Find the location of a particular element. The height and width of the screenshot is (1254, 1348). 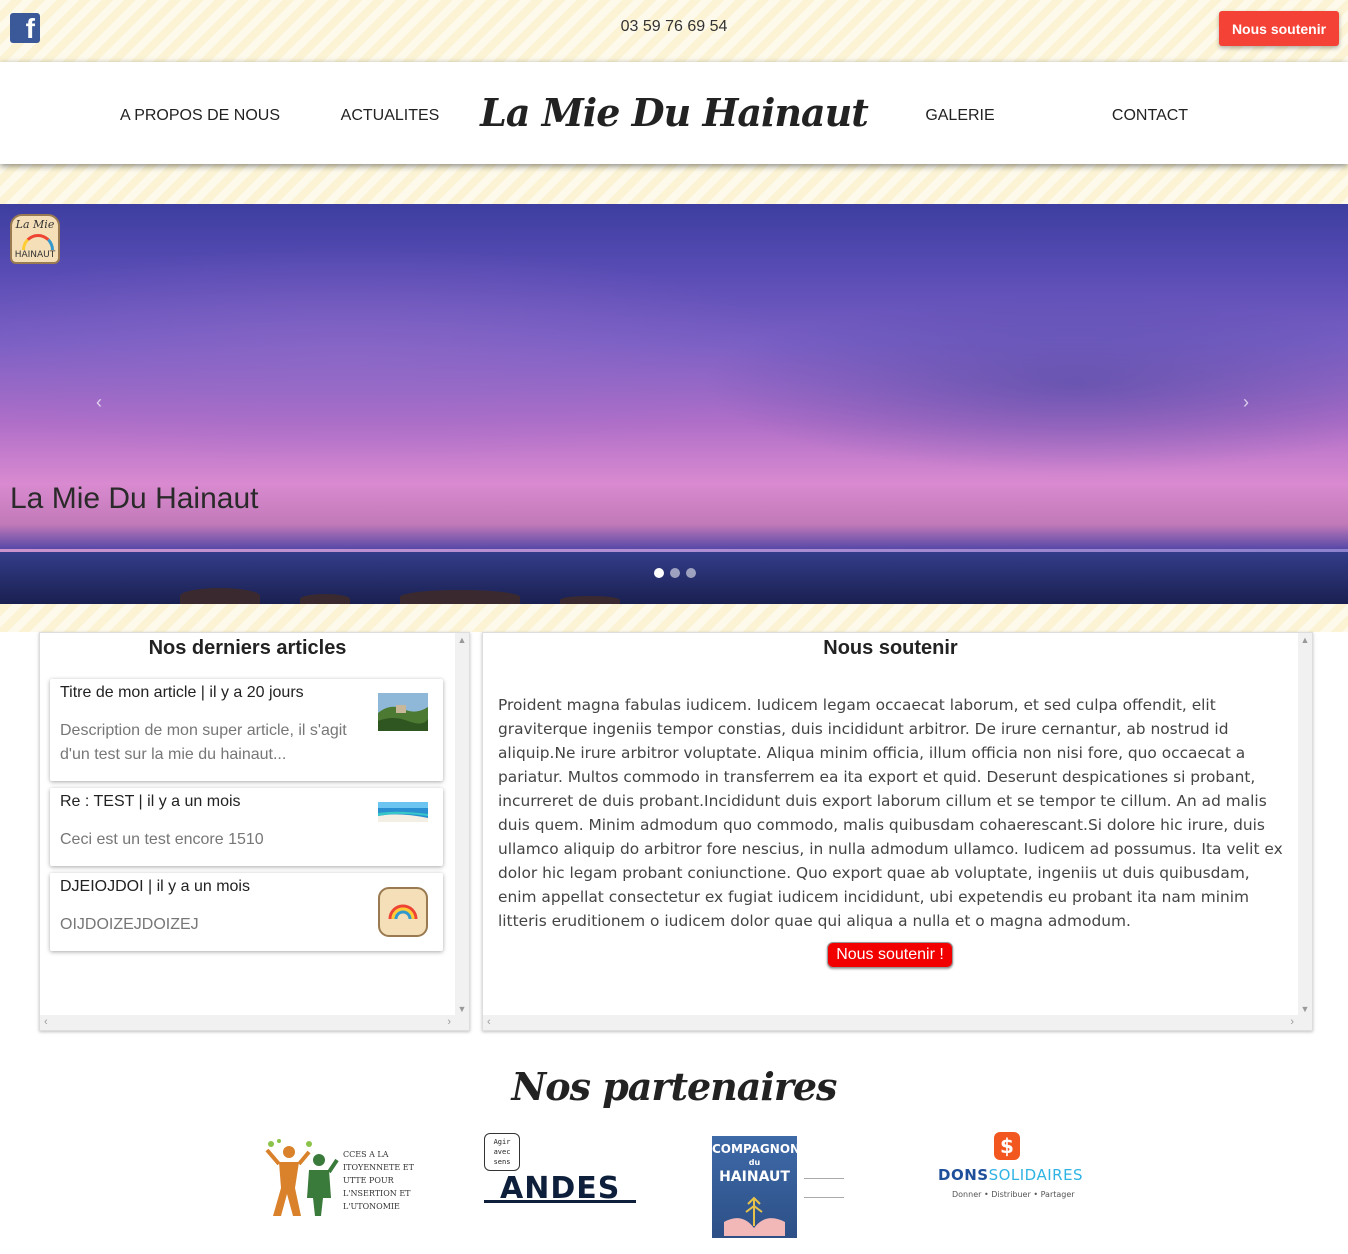

nav-item-gallery: GALERIE is located at coordinates (960, 116).